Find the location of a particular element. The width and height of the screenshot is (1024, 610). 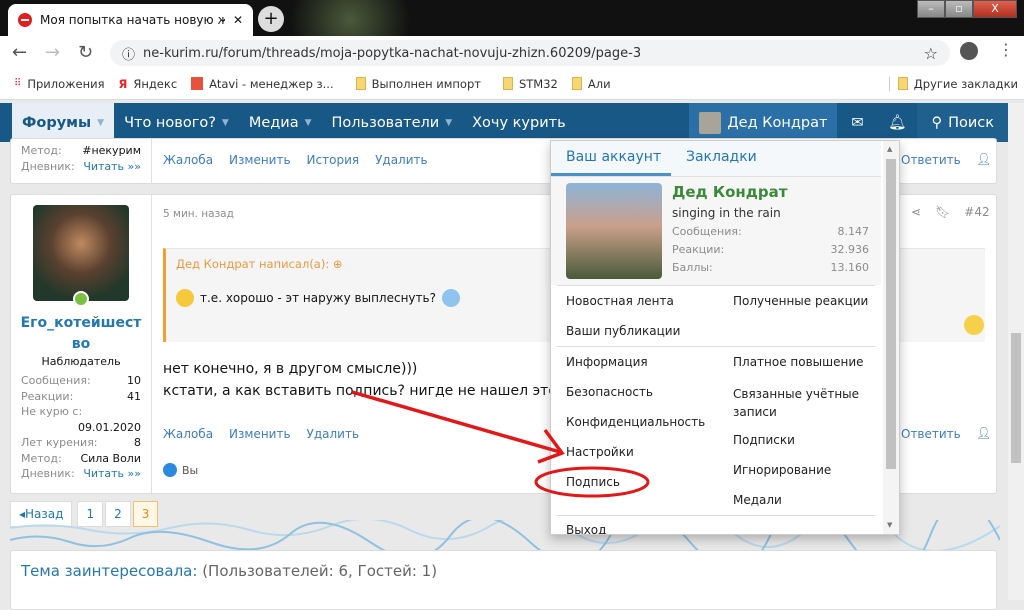

post-number: #42 is located at coordinates (976, 212).